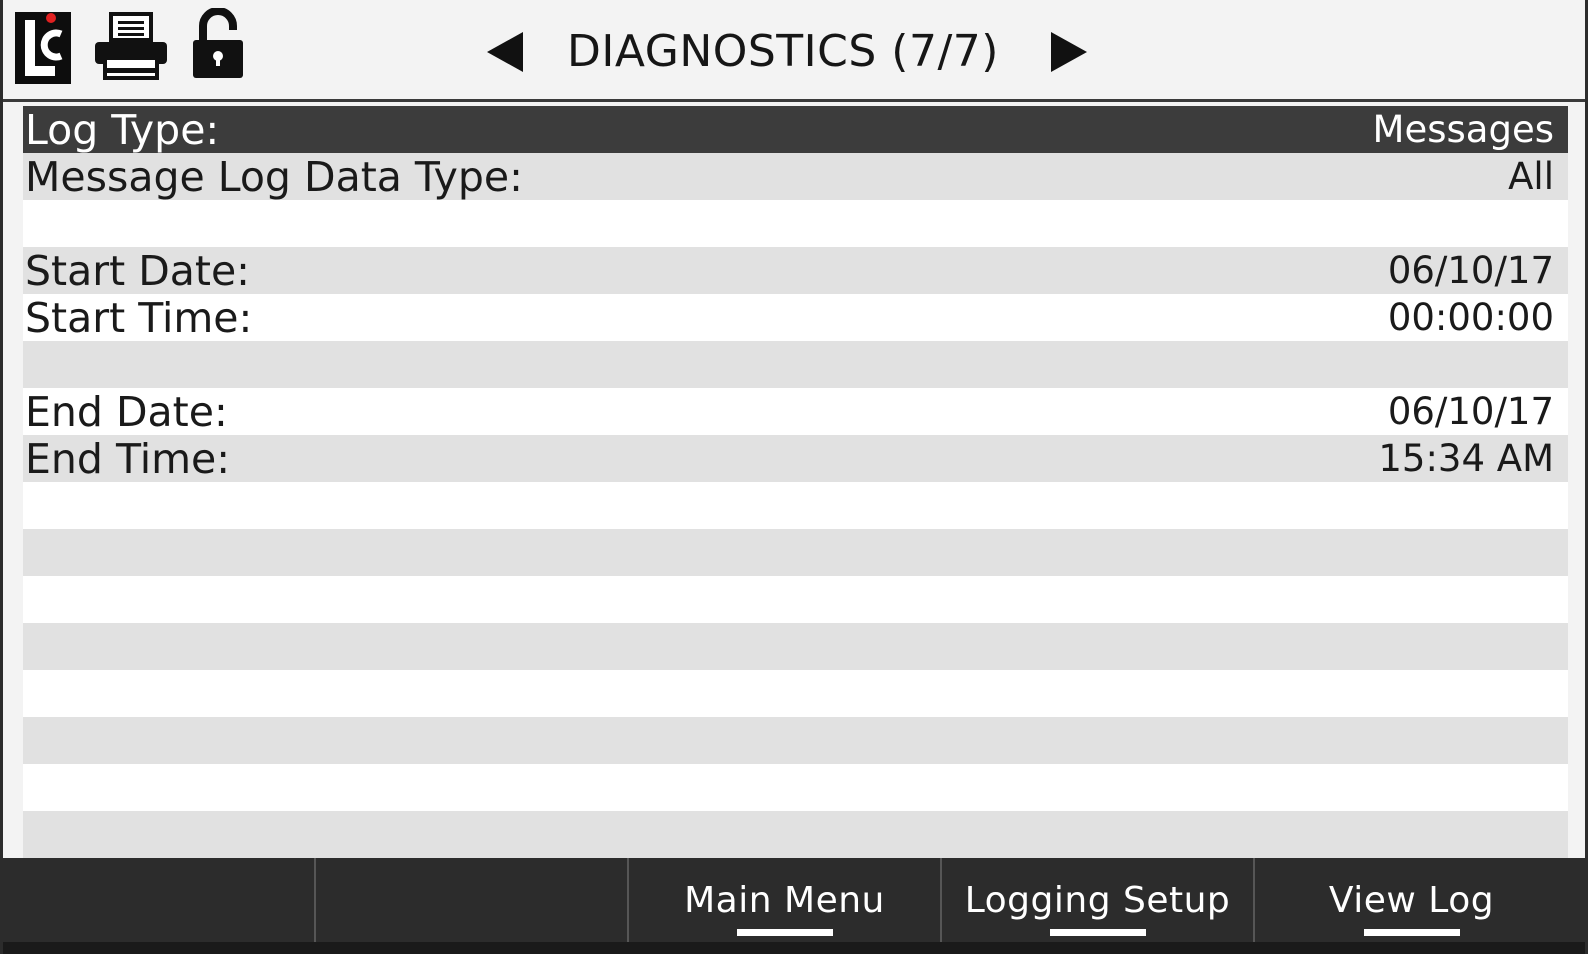 The image size is (1588, 954). I want to click on header-bar: DIAGNOSTICS (7/7), so click(794, 51).